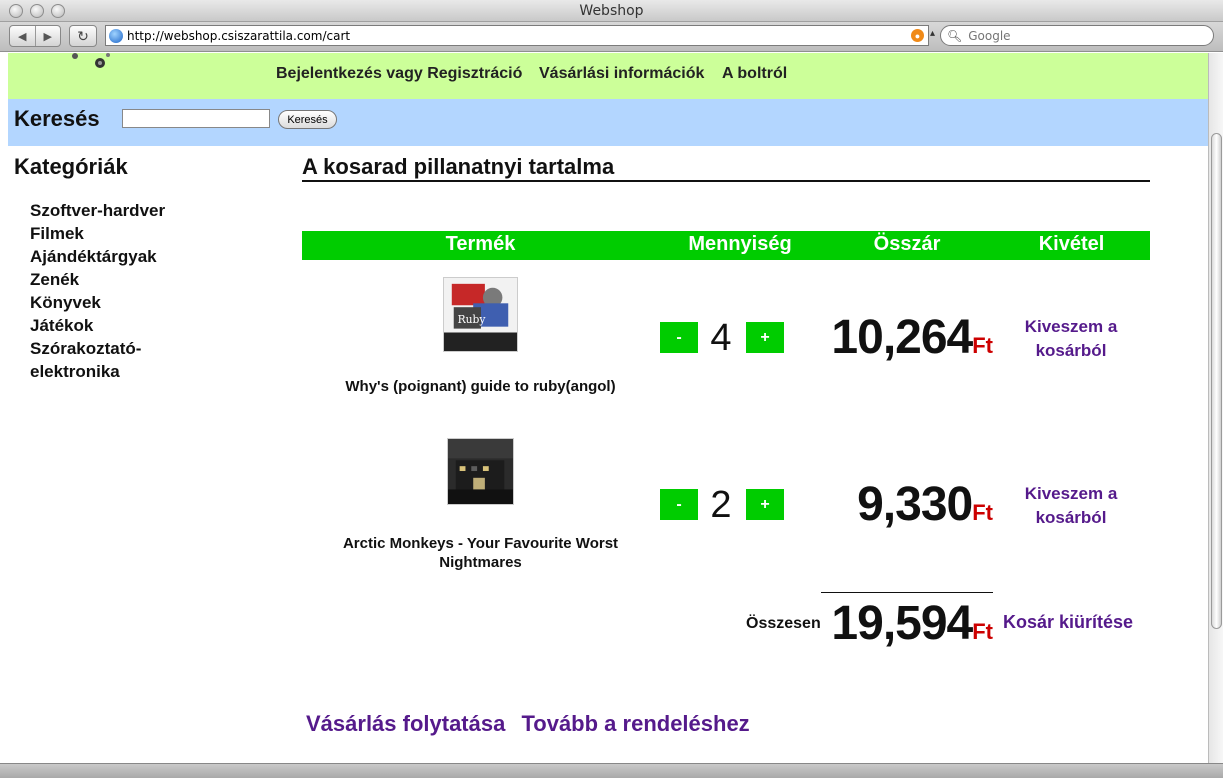 The image size is (1223, 778). I want to click on page-title: A kosarad pillanatnyi tartalma, so click(458, 166).